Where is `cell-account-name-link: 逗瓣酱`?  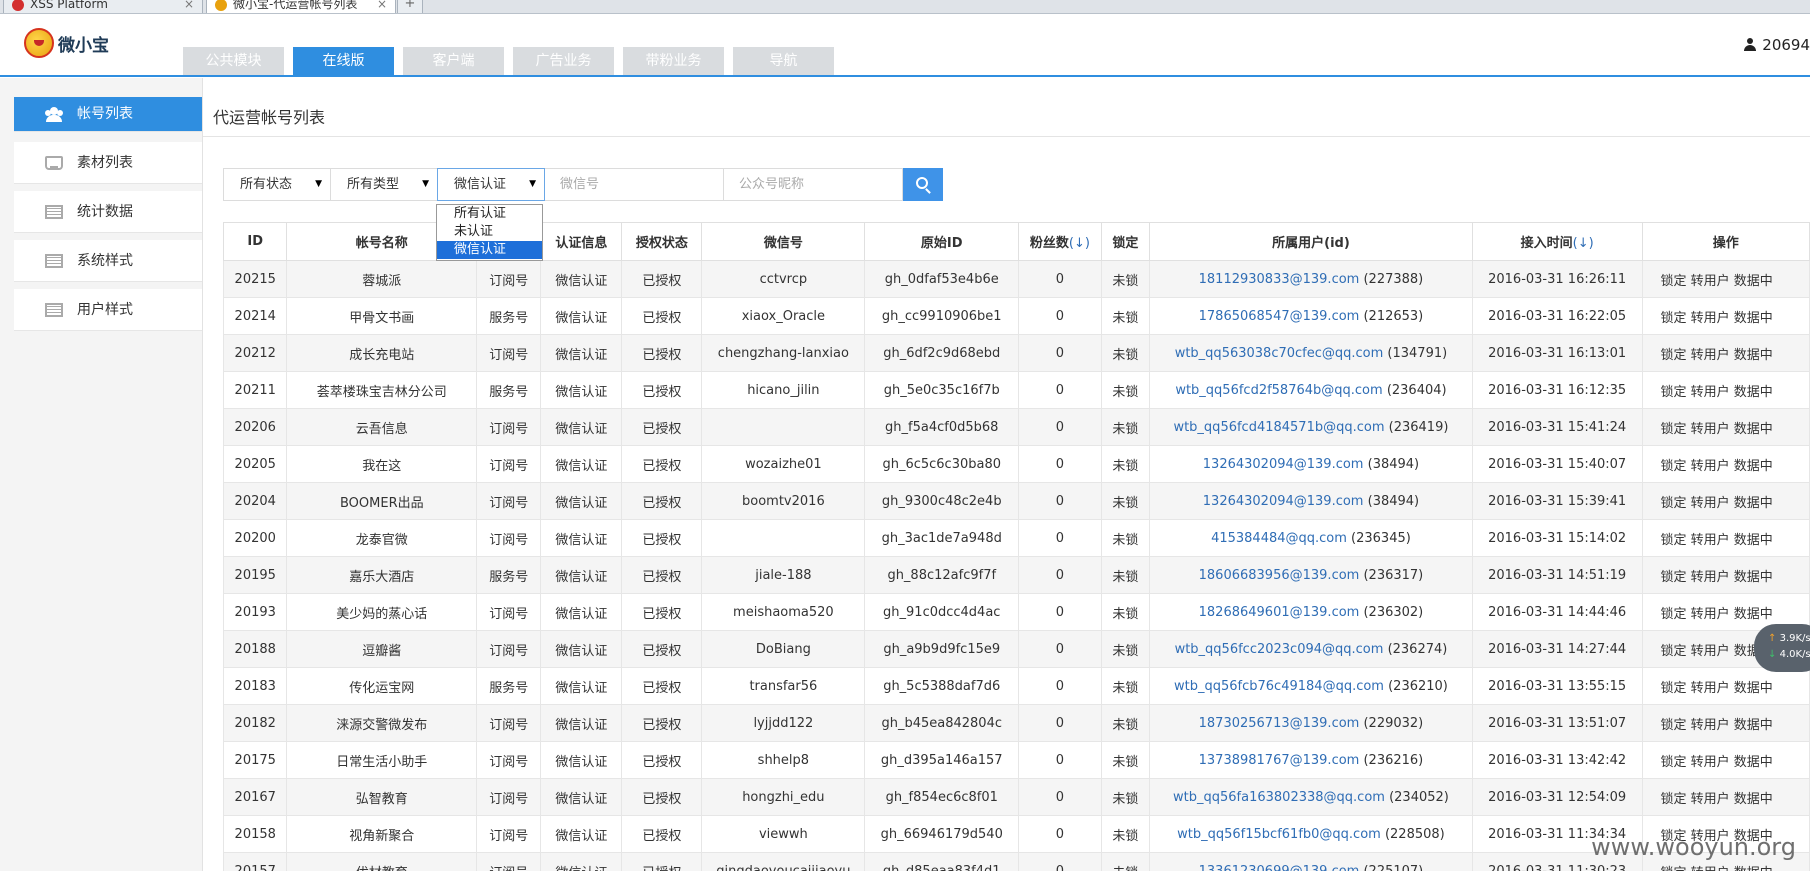 cell-account-name-link: 逗瓣酱 is located at coordinates (382, 649).